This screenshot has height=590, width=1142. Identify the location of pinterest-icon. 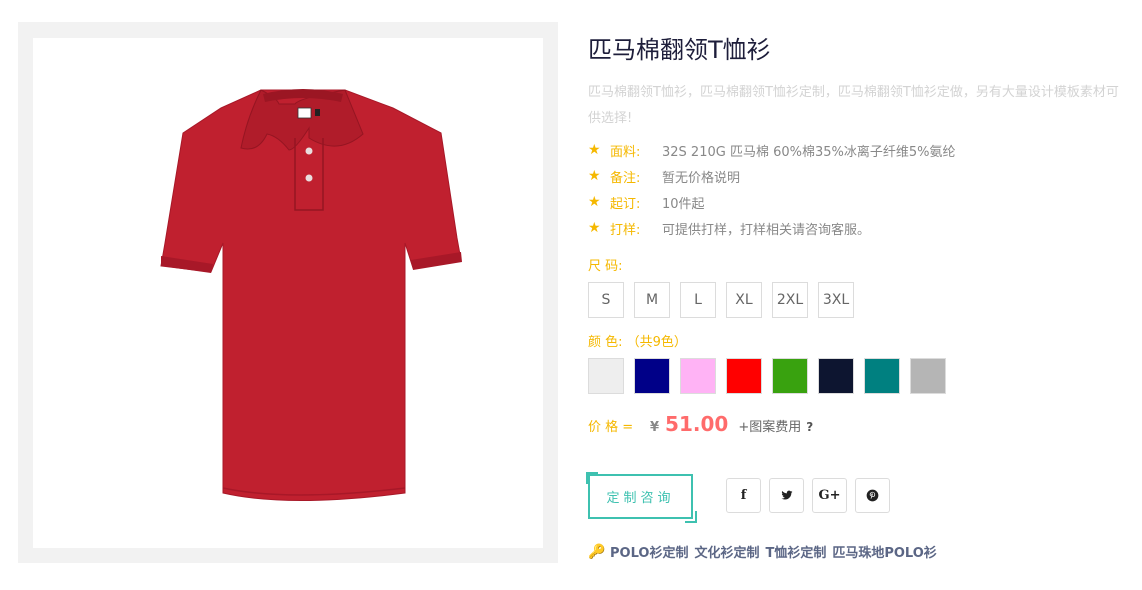
(872, 495).